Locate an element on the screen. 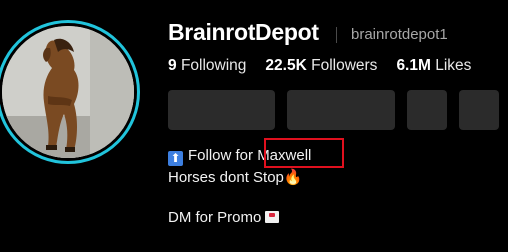 The image size is (508, 252). follow-button is located at coordinates (221, 110).